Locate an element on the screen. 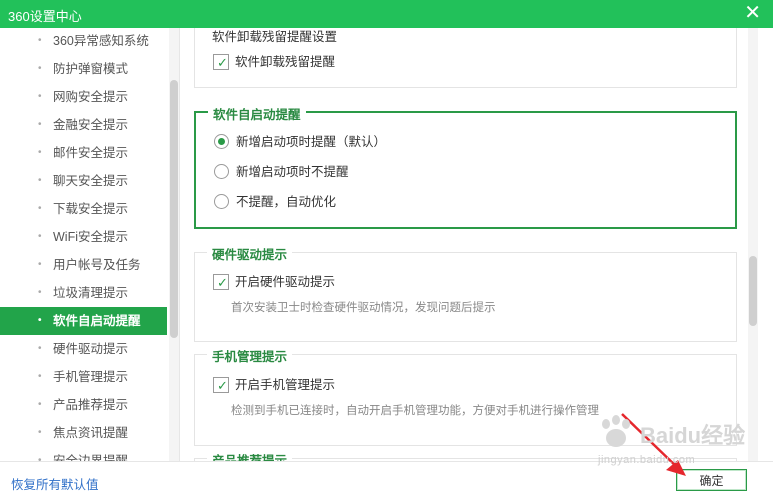 Image resolution: width=773 pixels, height=497 pixels. sidebar-item: • 用户帐号及任务 is located at coordinates (83, 265).